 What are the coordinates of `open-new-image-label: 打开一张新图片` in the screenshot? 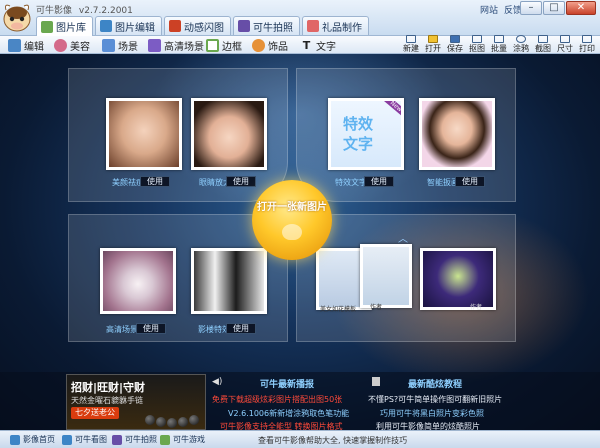 It's located at (292, 207).